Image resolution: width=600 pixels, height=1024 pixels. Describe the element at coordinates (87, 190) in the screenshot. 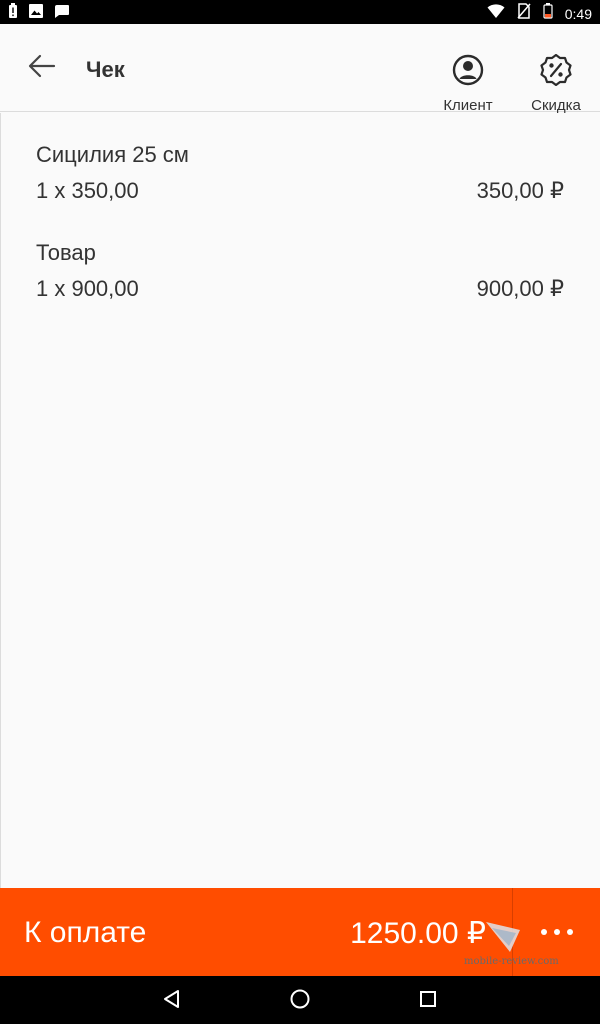

I see `item-quantity-price: 1 x 350,00` at that location.